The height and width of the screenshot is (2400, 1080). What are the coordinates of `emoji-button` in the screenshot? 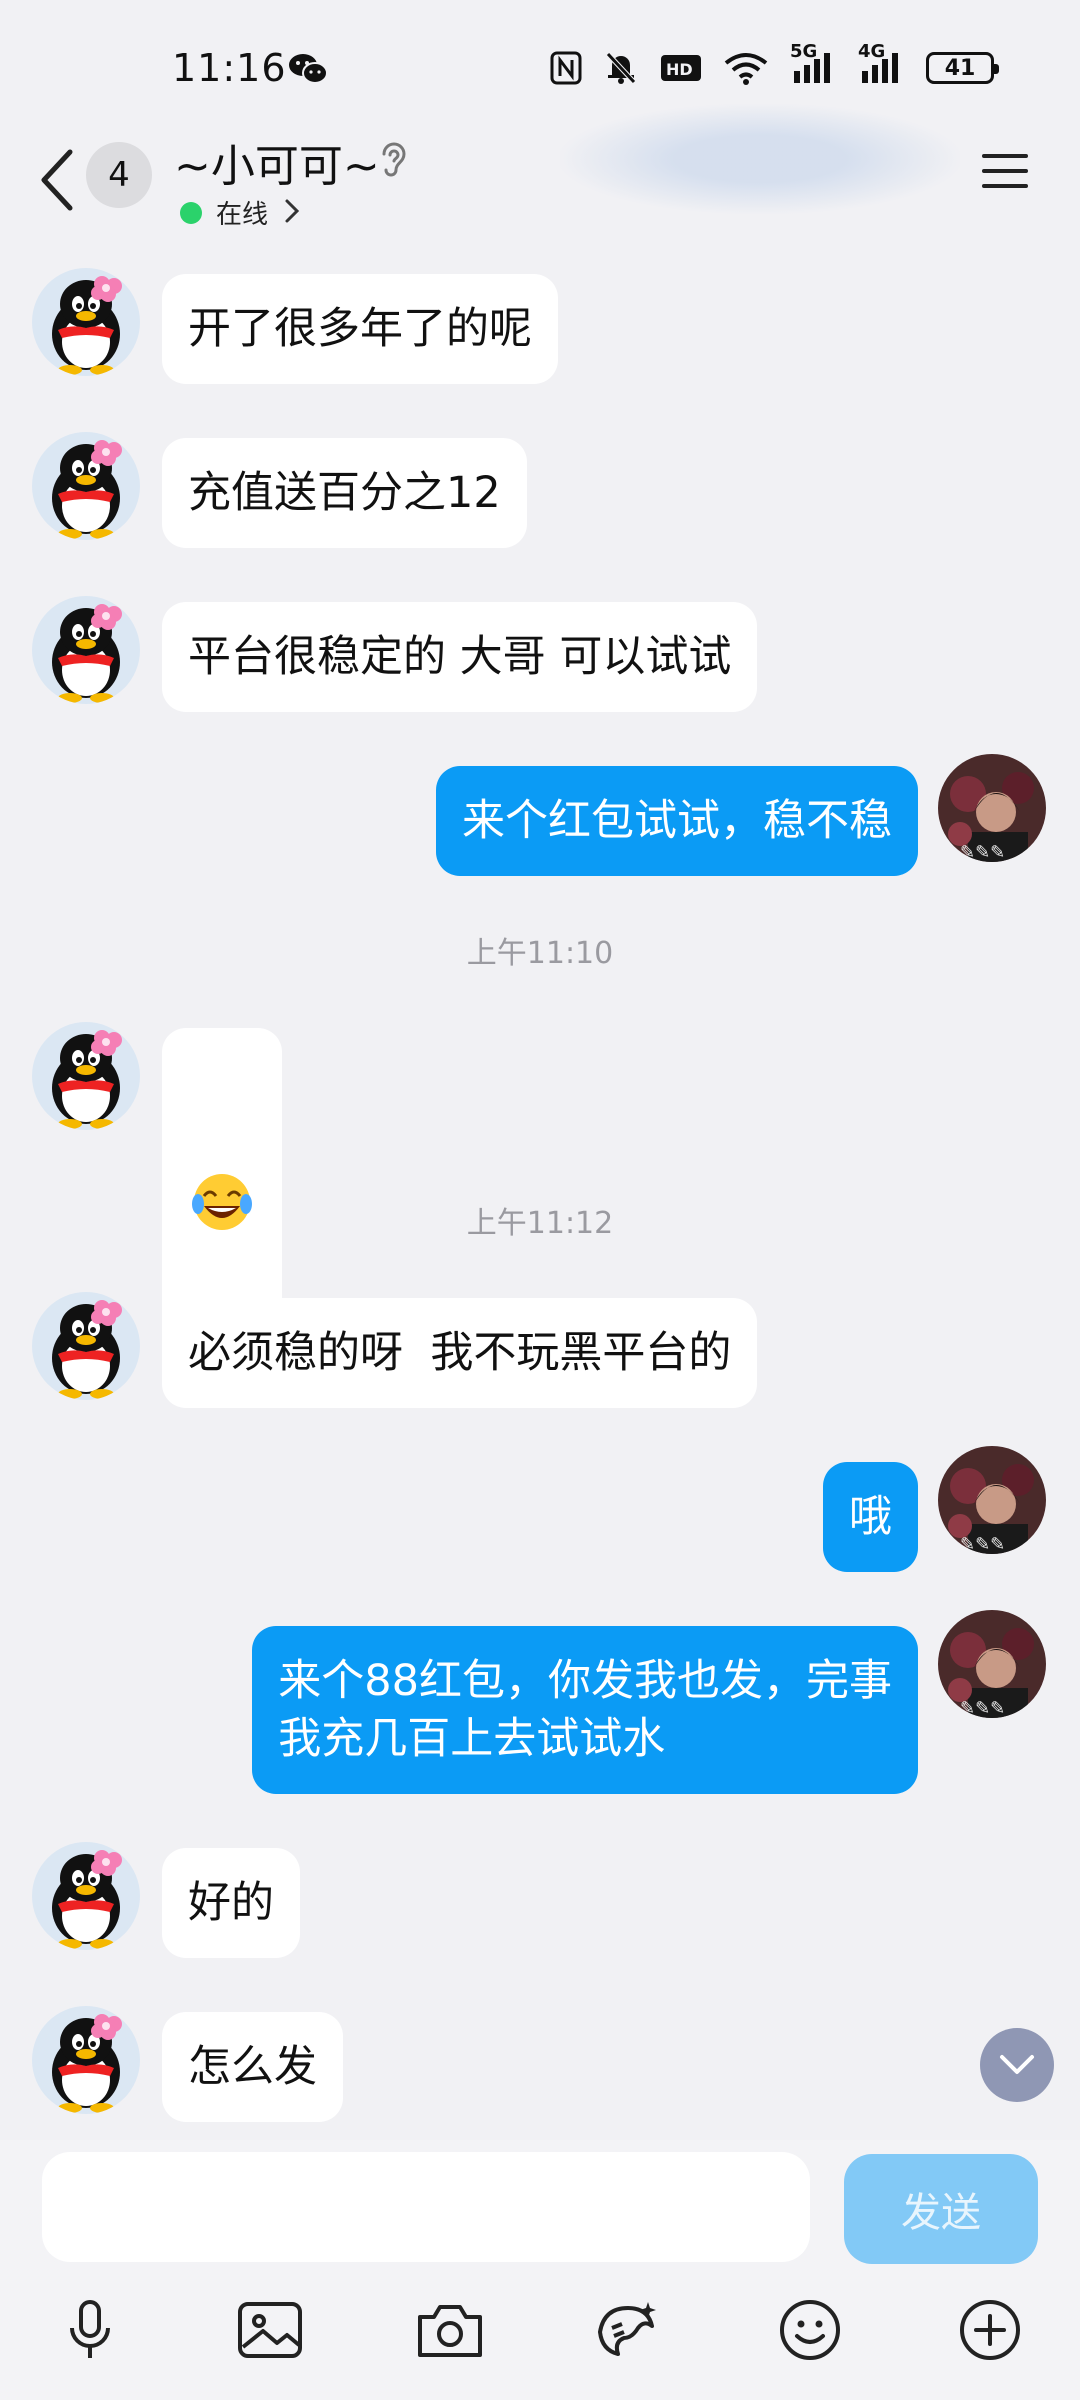 It's located at (810, 2330).